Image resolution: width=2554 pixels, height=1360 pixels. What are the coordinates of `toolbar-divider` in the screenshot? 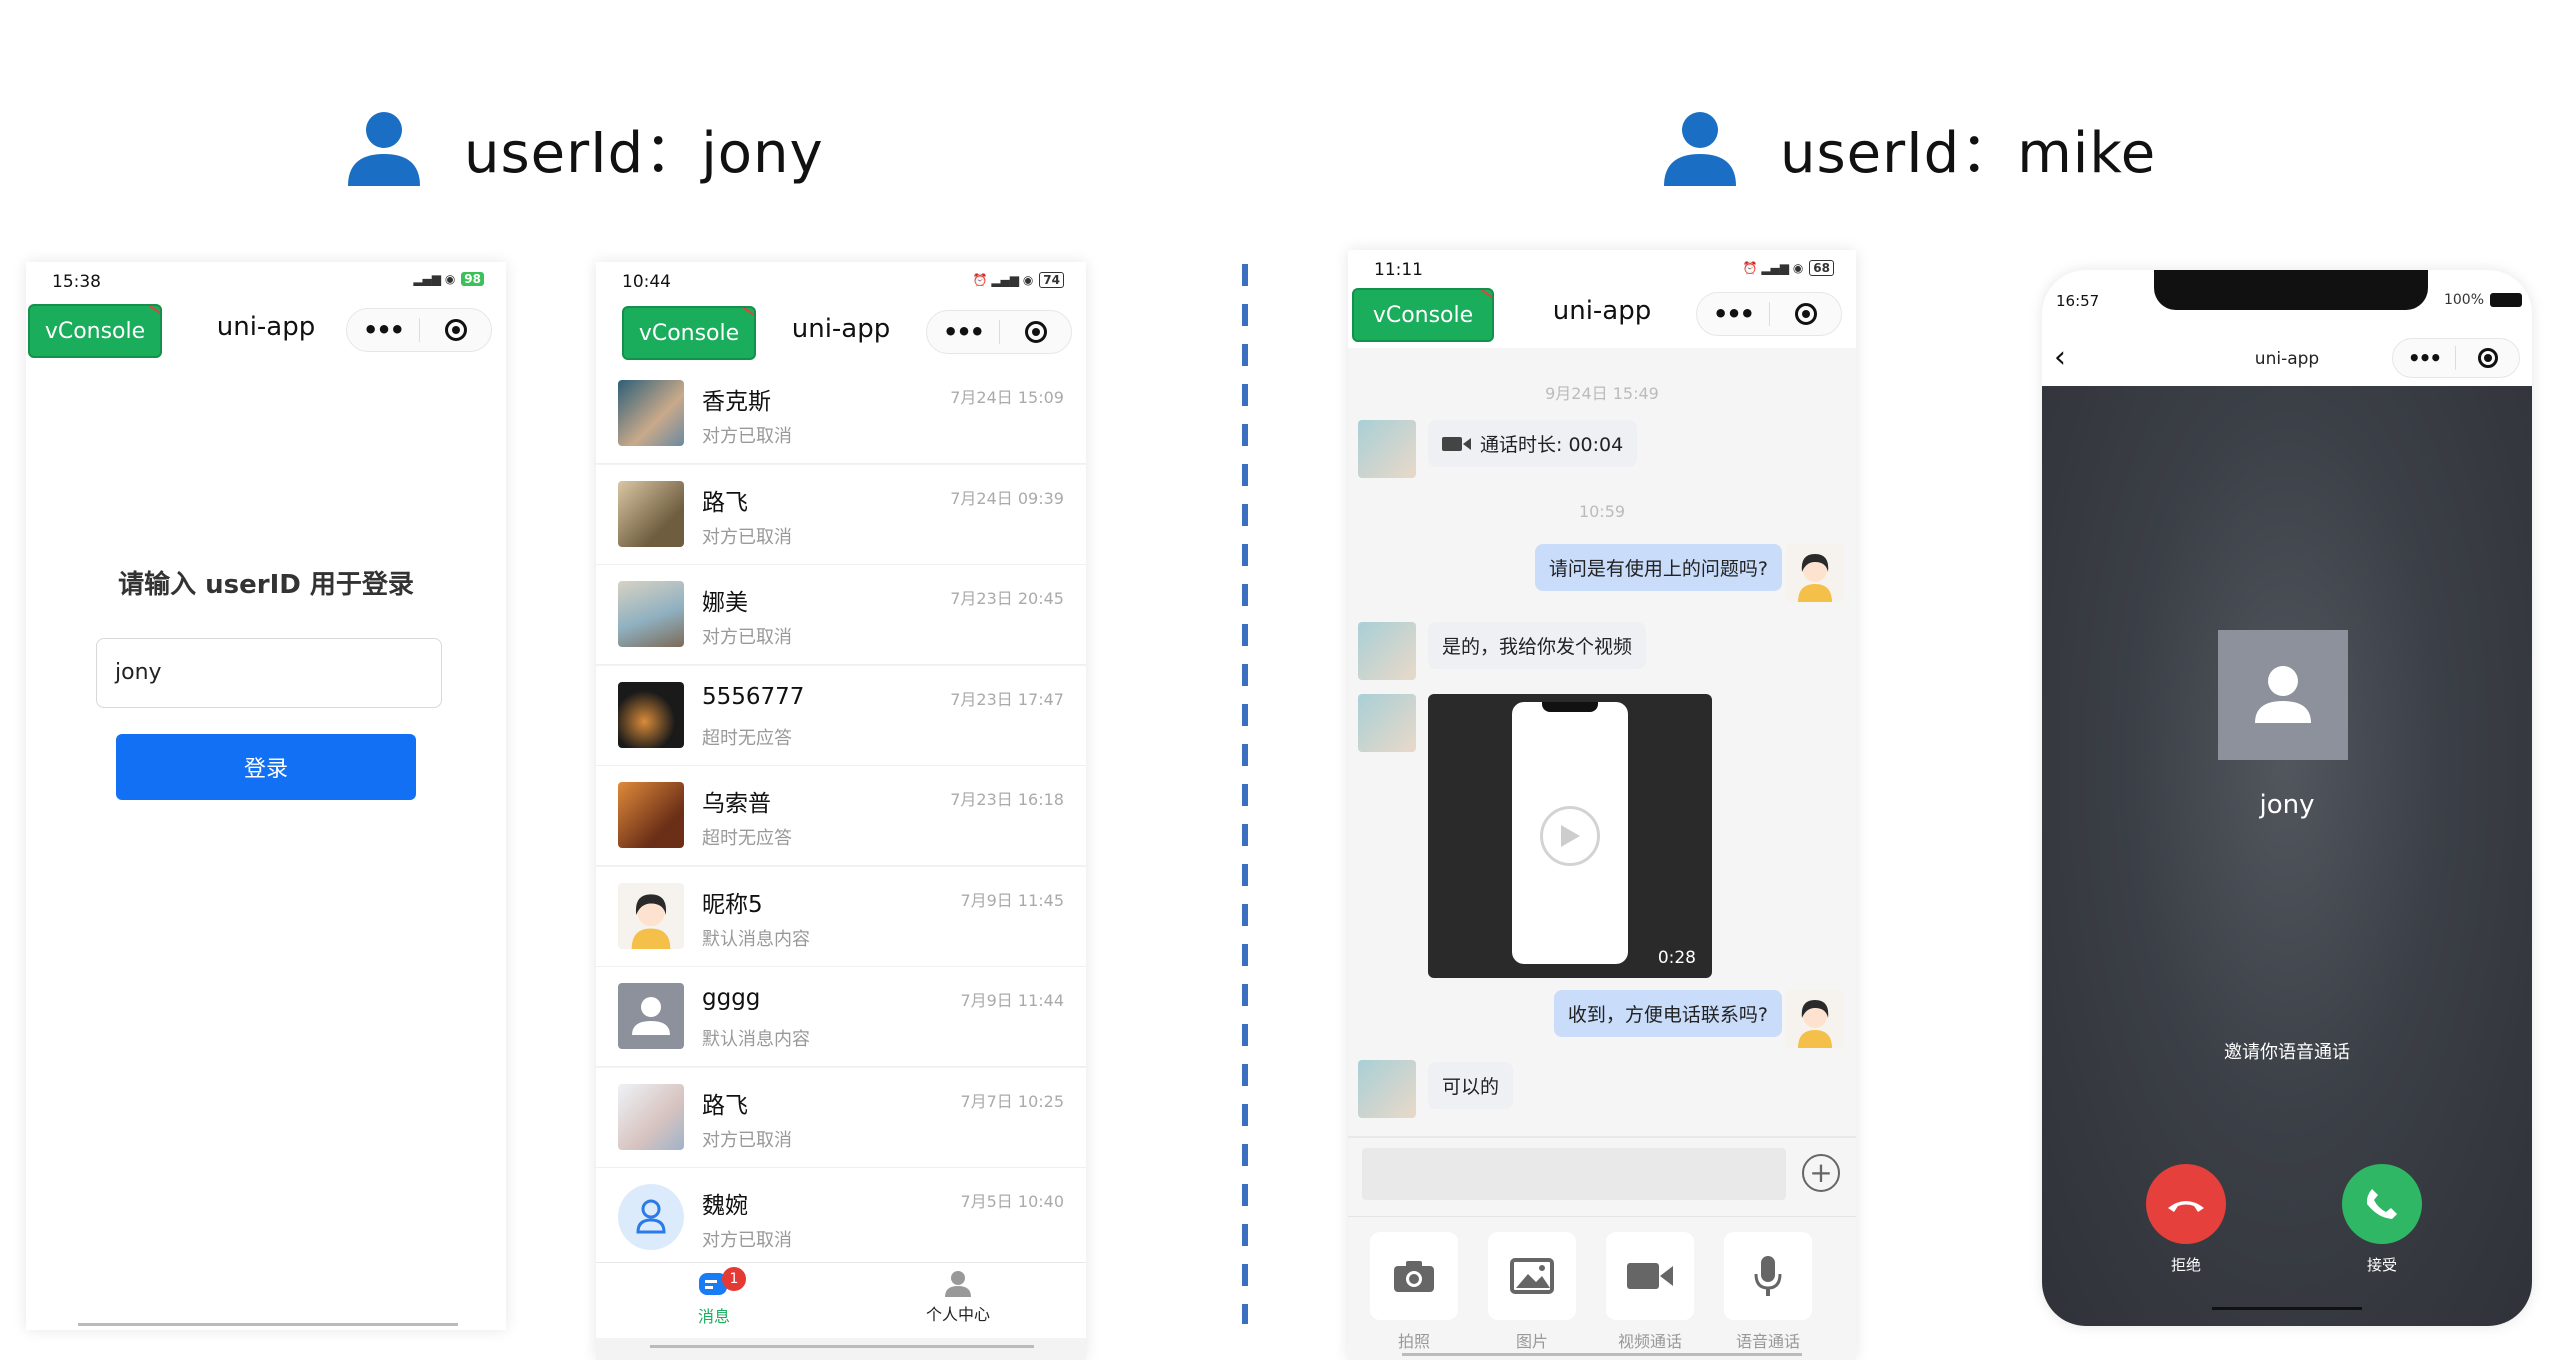 It's located at (1602, 1216).